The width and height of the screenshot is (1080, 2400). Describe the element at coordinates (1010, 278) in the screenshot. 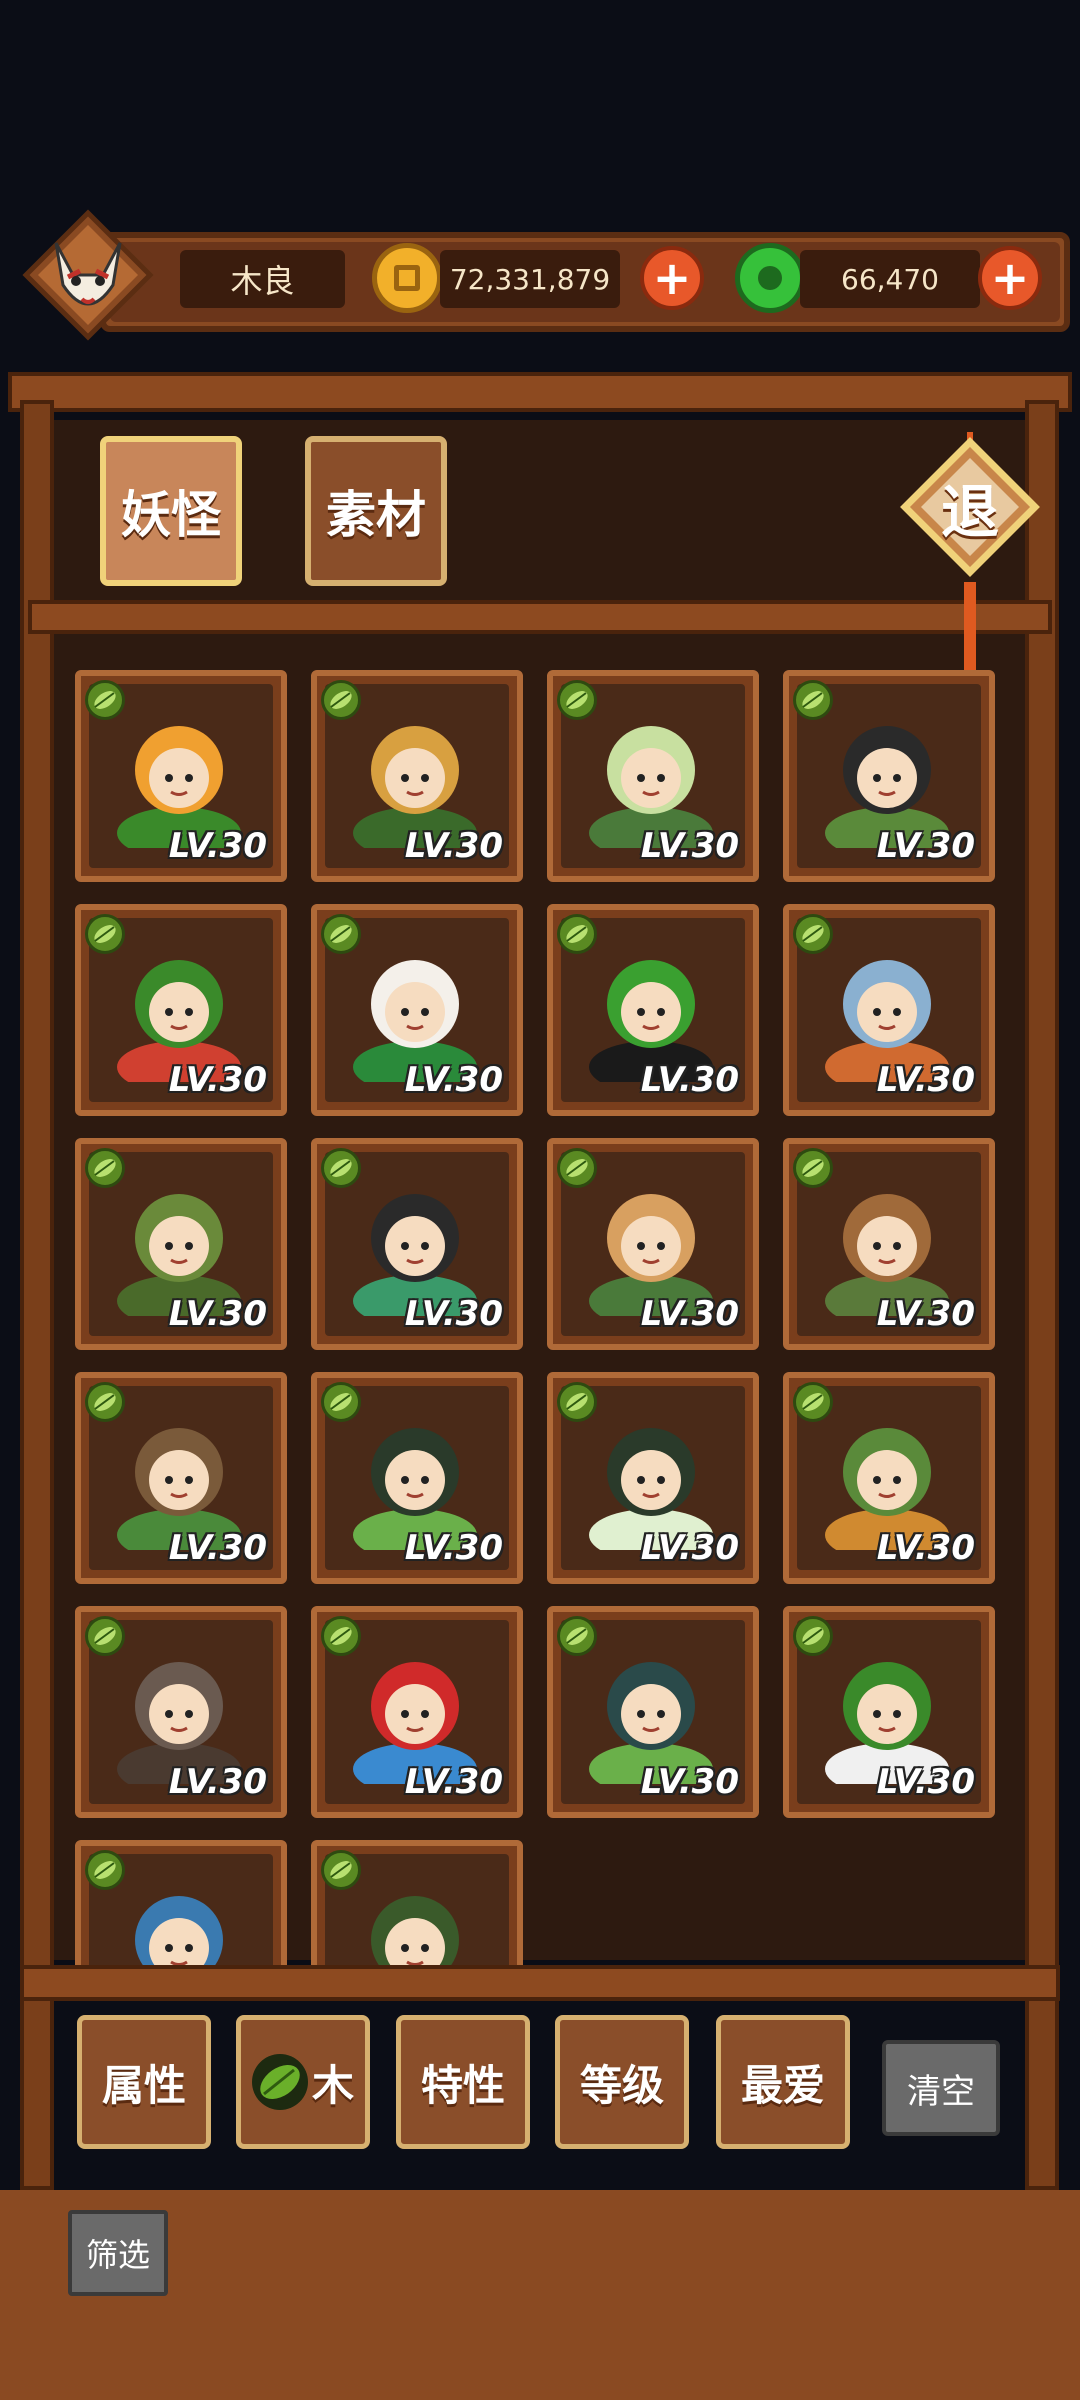

I see `add-jade-button: +` at that location.